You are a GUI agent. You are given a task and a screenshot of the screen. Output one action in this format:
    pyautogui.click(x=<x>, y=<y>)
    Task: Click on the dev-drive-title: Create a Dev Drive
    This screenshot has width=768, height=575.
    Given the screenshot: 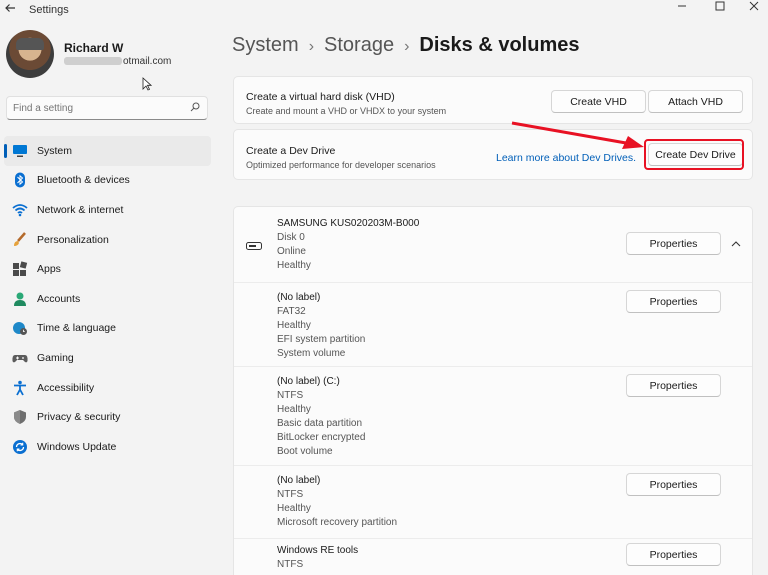 What is the action you would take?
    pyautogui.click(x=291, y=151)
    